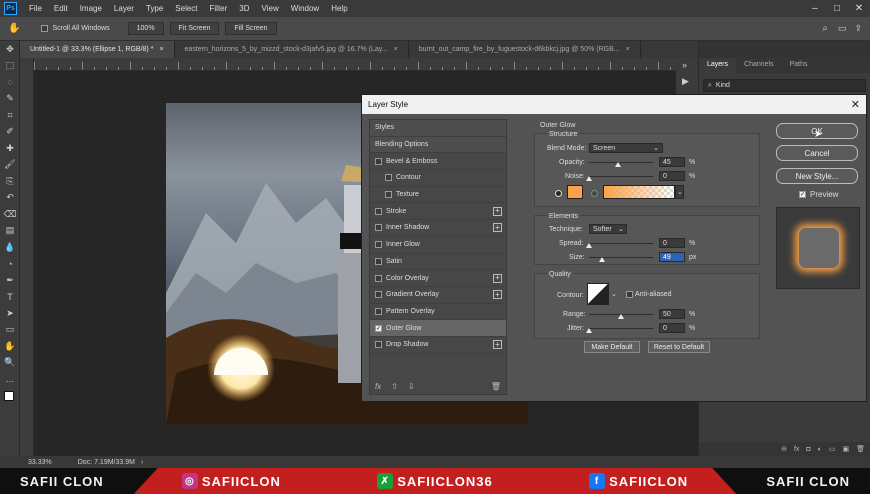  What do you see at coordinates (438, 128) in the screenshot?
I see `style-item-styles: Styles` at bounding box center [438, 128].